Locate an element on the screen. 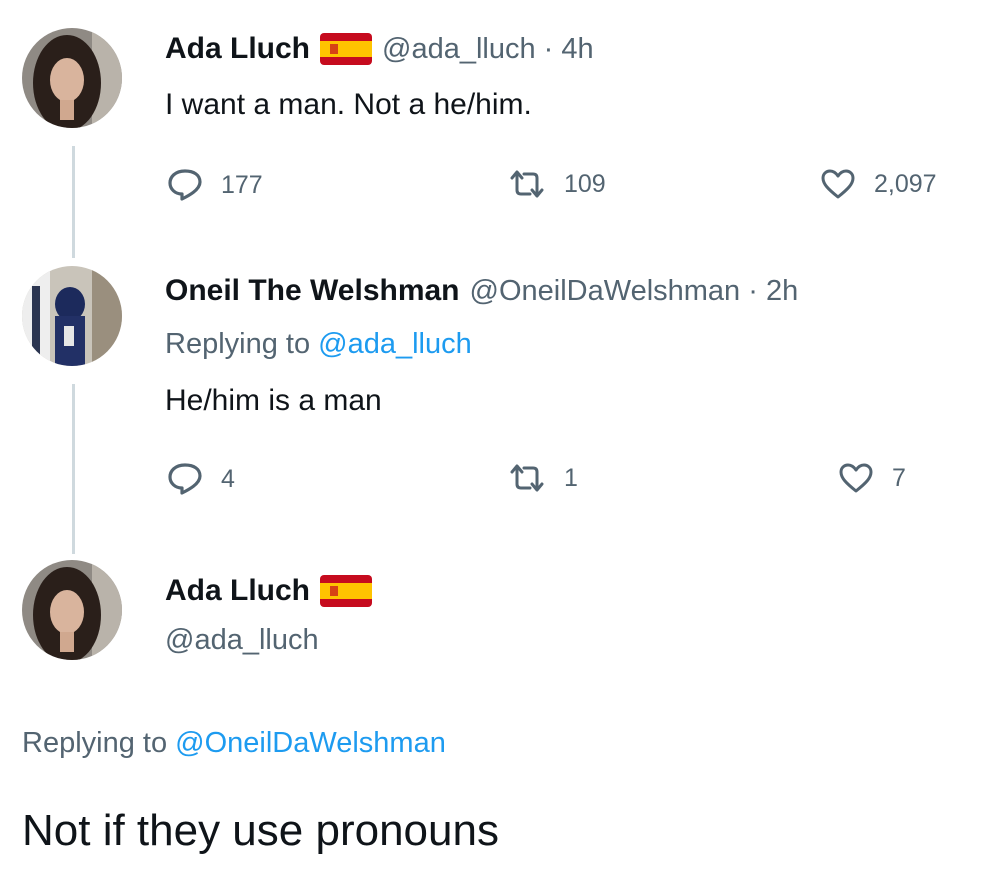 The image size is (1001, 887). tweet1-like-count: 2,097 is located at coordinates (905, 183).